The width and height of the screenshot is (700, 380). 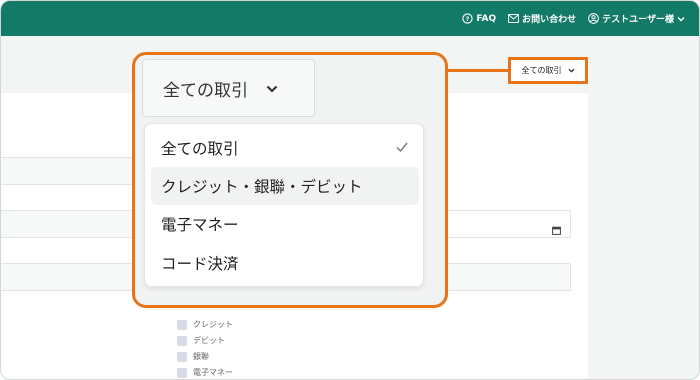 I want to click on checkbox-label: デビット, so click(x=209, y=340).